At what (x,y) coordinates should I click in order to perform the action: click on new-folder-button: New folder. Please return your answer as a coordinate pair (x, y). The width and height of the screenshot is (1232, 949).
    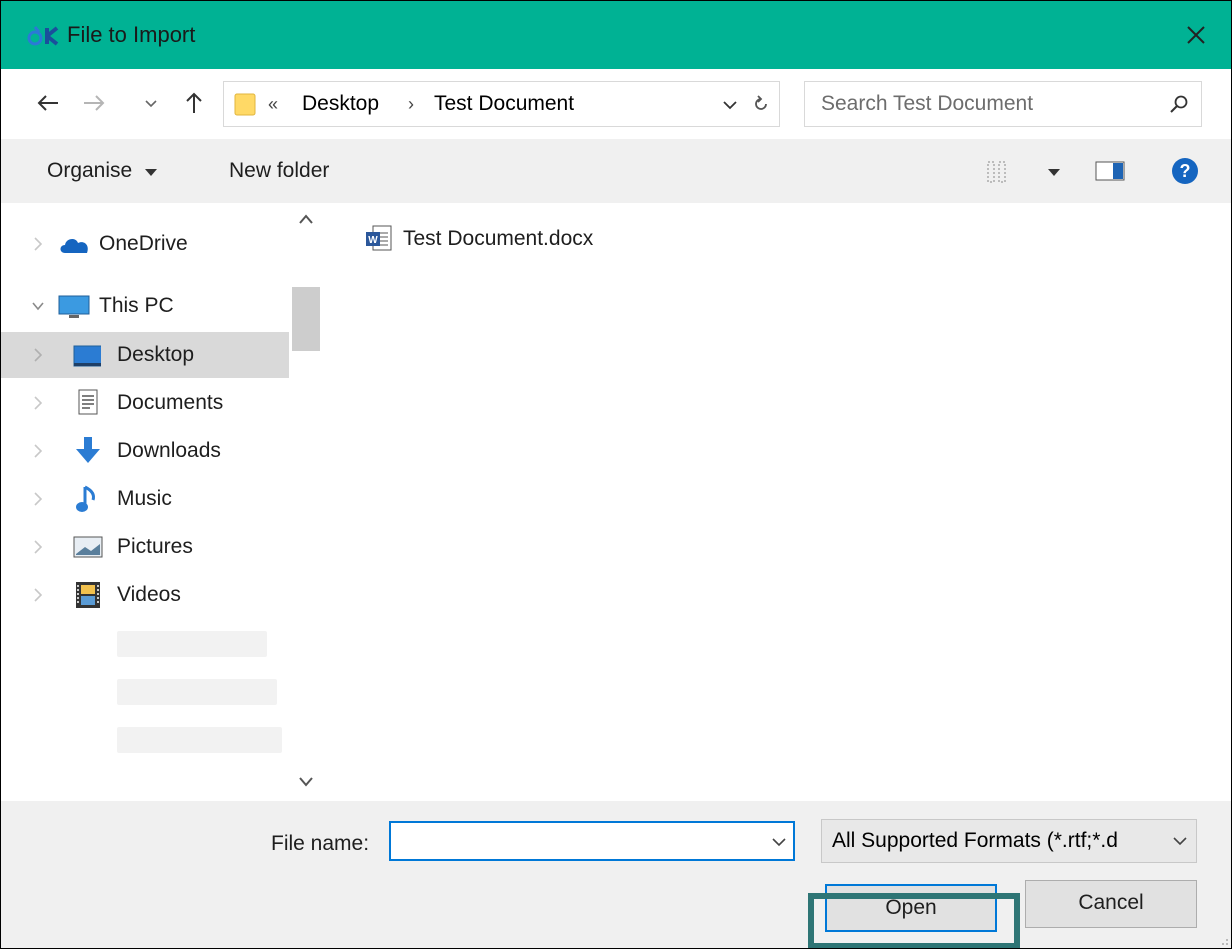
    Looking at the image, I should click on (279, 171).